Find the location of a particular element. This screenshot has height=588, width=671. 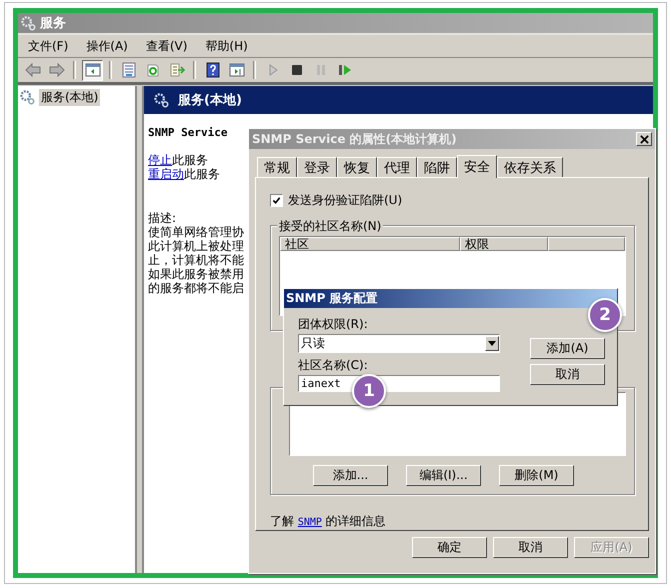

console-pane-icon is located at coordinates (236, 70).